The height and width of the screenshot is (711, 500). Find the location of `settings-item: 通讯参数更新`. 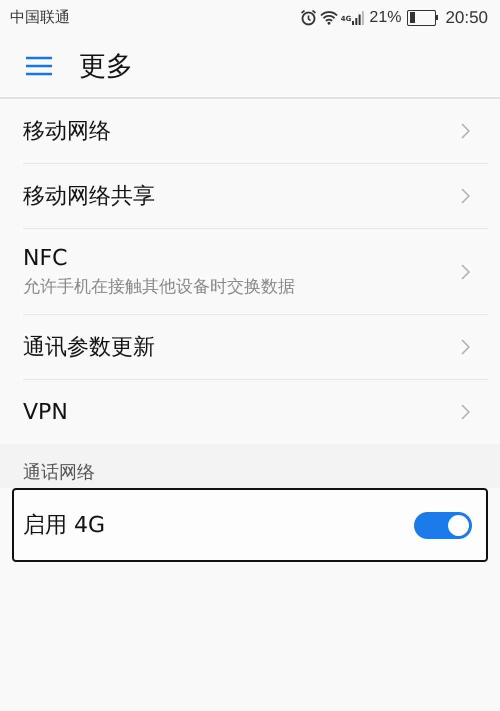

settings-item: 通讯参数更新 is located at coordinates (255, 347).